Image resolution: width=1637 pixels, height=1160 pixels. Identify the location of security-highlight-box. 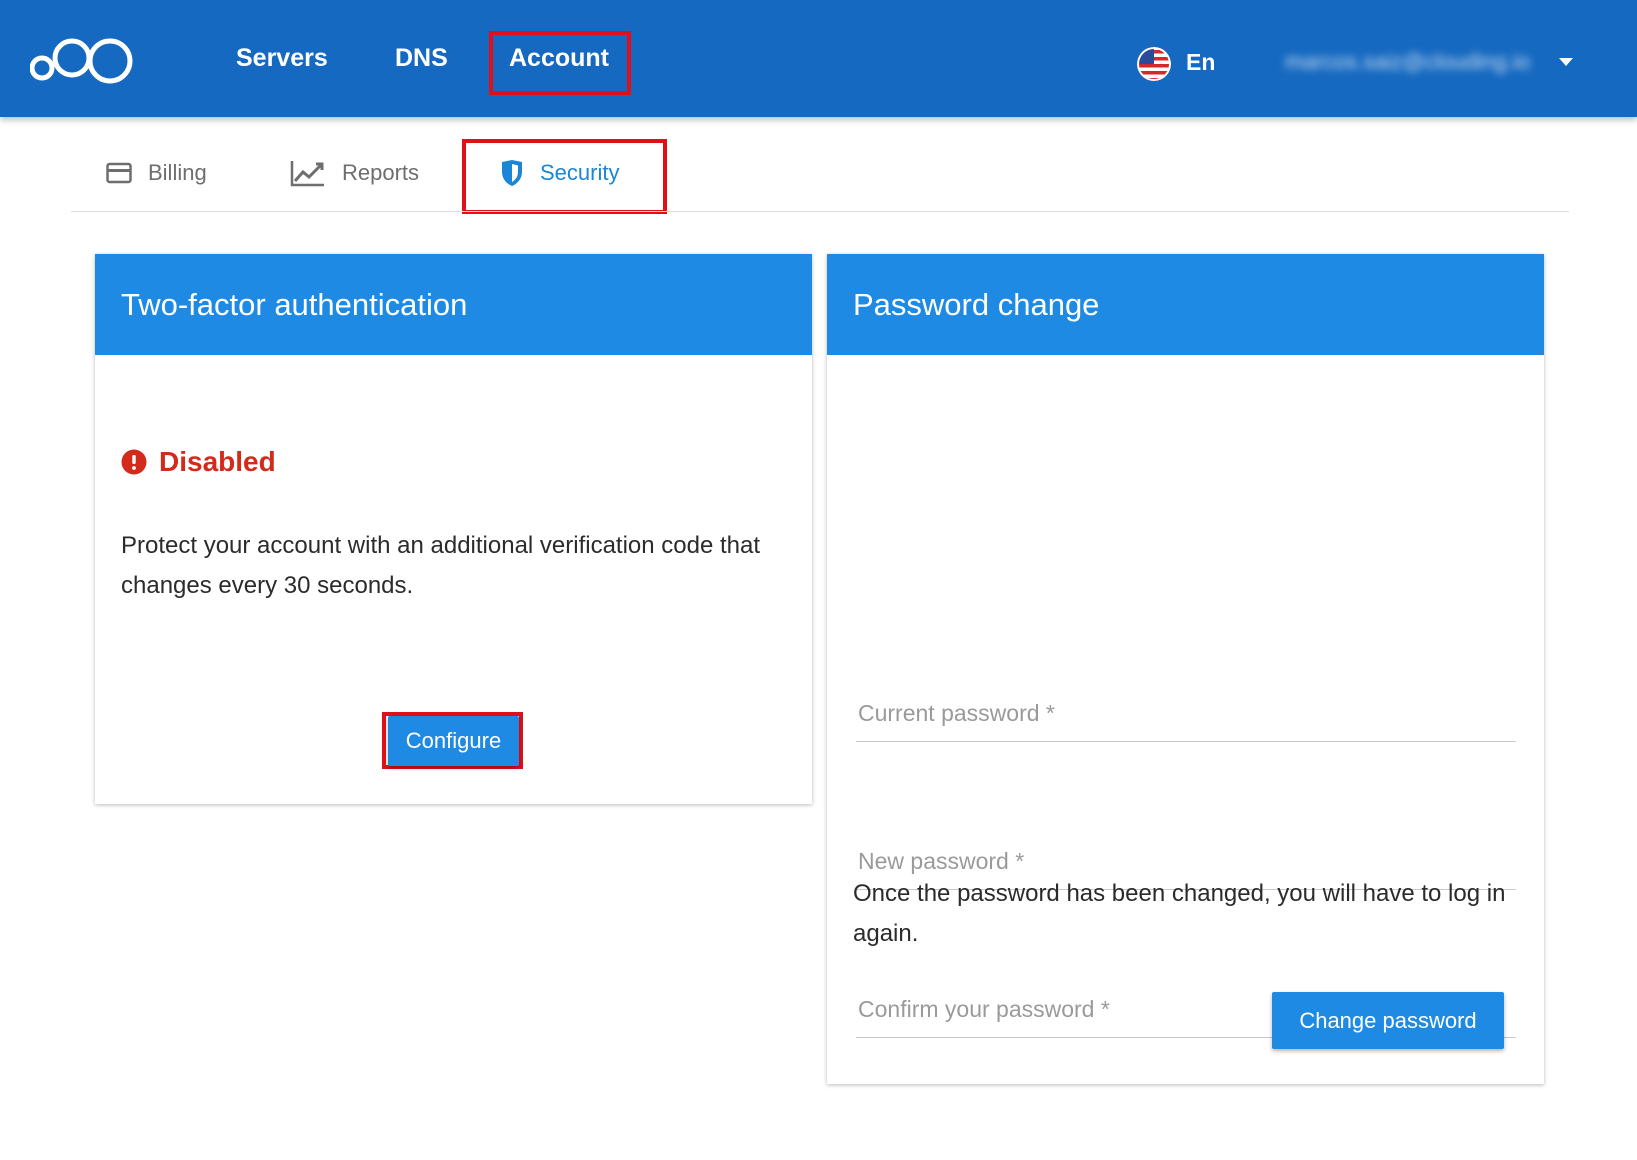
(564, 176).